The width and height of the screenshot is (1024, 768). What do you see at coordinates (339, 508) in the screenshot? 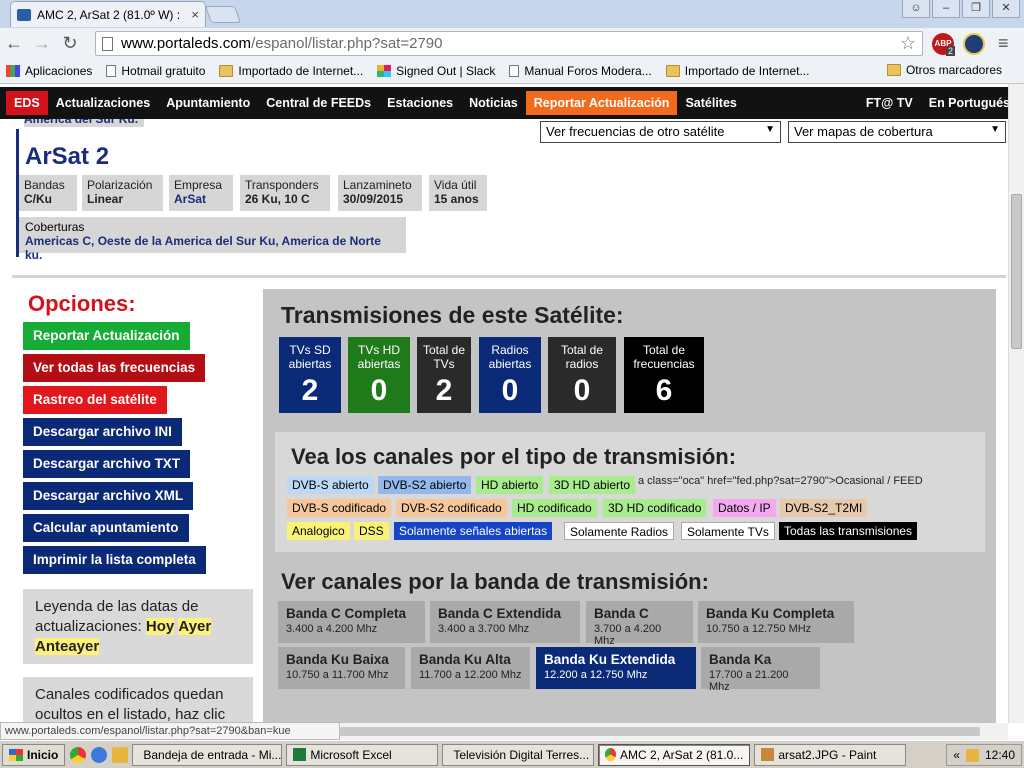
I see `tag-dvbs-coded: DVB-S codificado` at bounding box center [339, 508].